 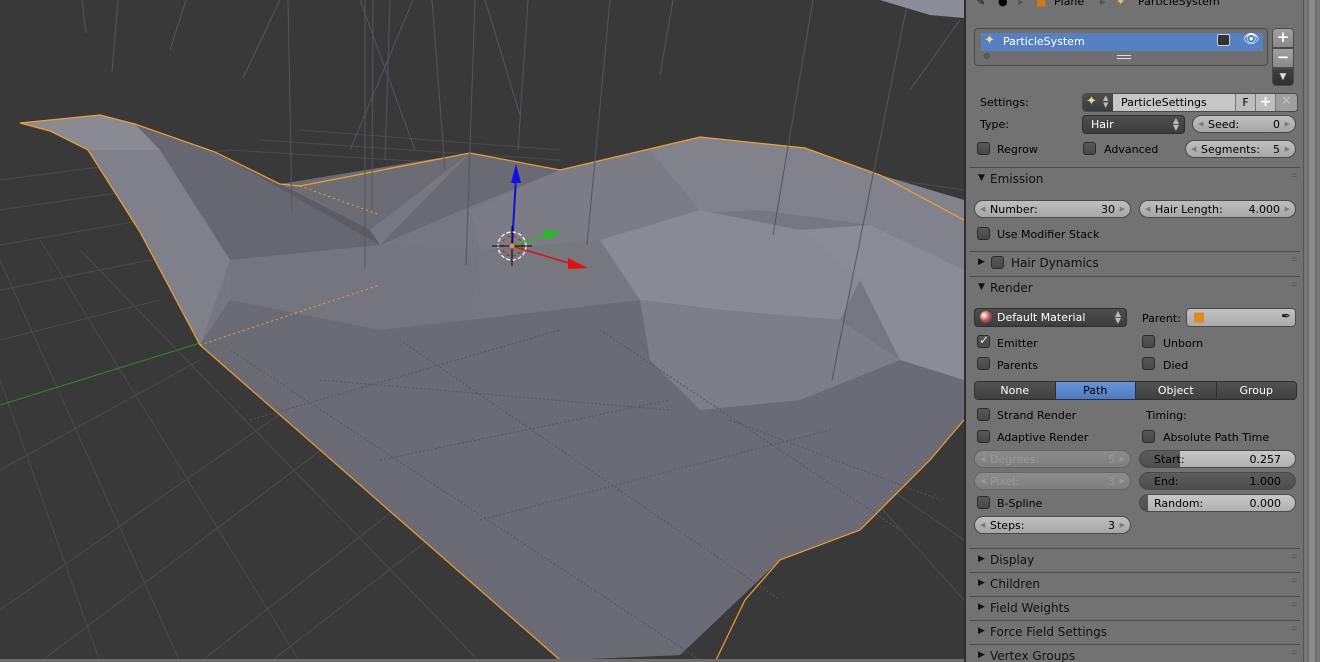 What do you see at coordinates (1276, 149) in the screenshot?
I see `segments-value: 5` at bounding box center [1276, 149].